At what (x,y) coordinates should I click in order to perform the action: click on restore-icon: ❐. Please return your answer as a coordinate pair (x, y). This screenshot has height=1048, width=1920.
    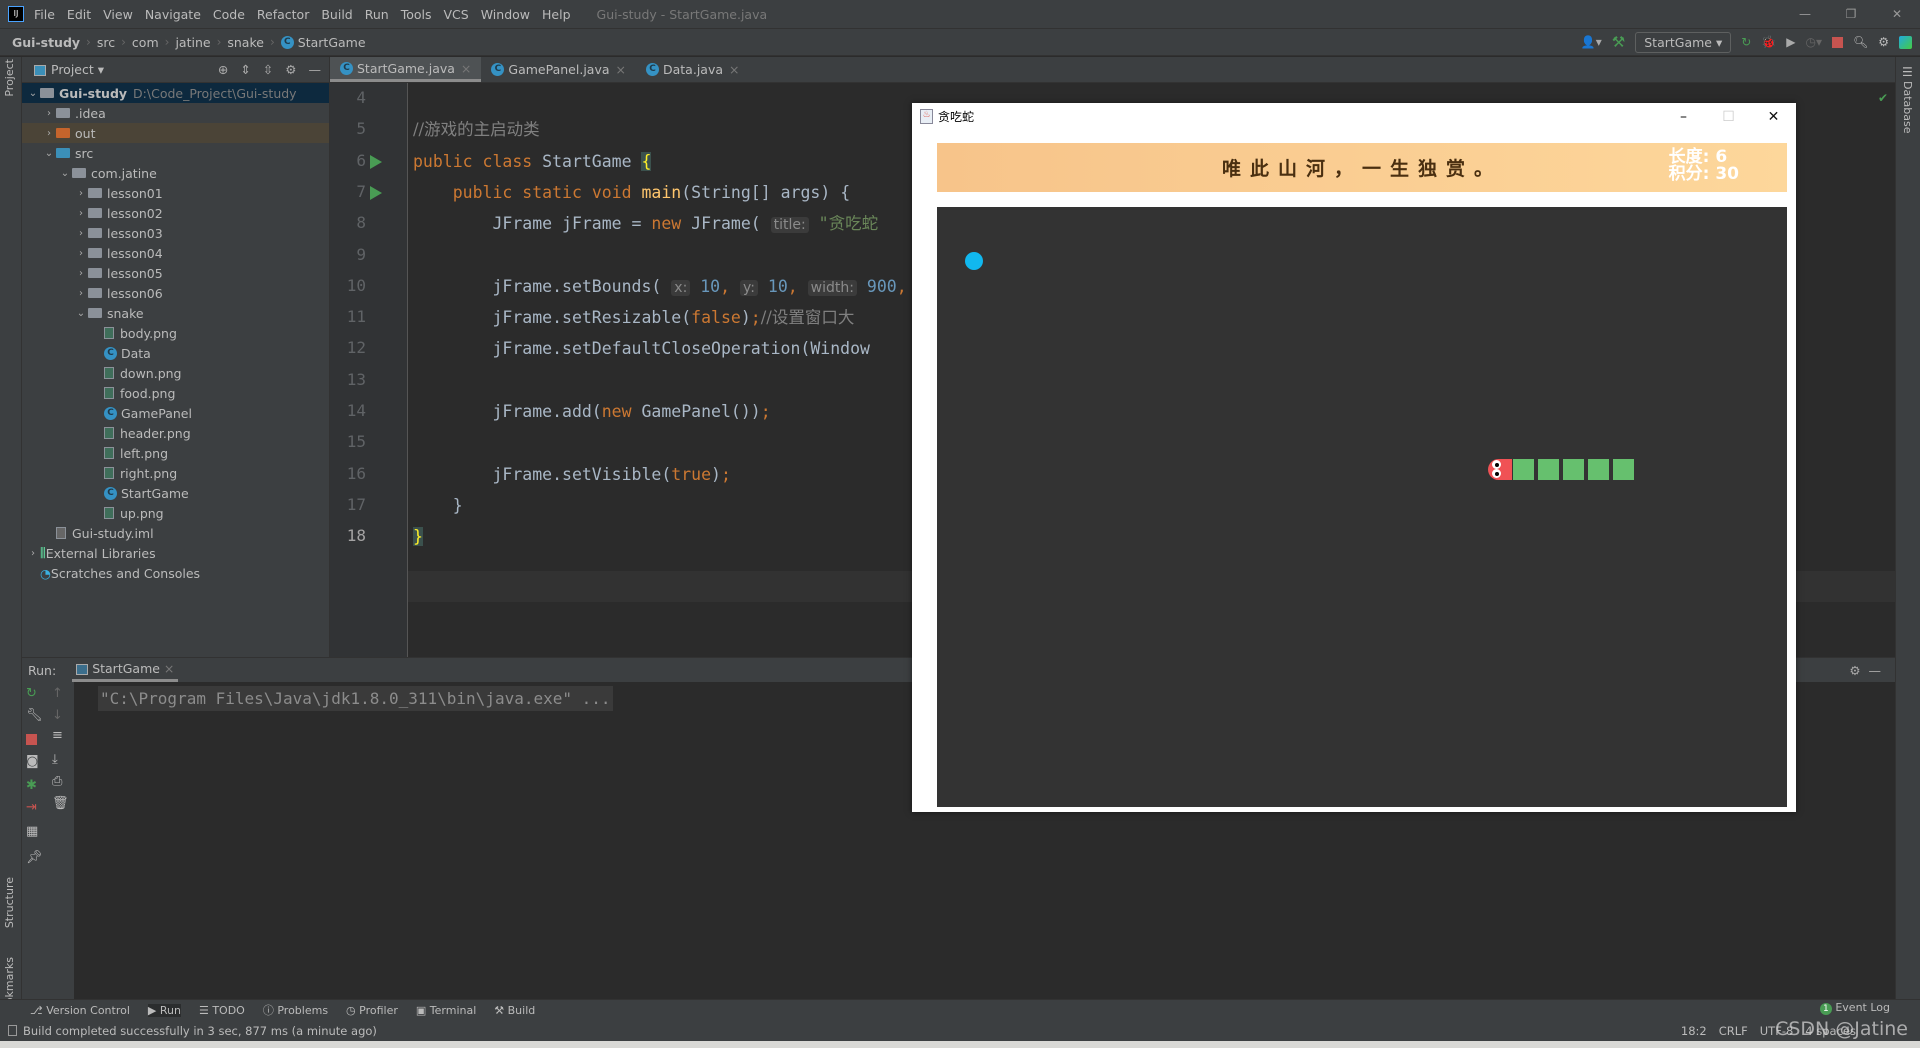
    Looking at the image, I should click on (1851, 14).